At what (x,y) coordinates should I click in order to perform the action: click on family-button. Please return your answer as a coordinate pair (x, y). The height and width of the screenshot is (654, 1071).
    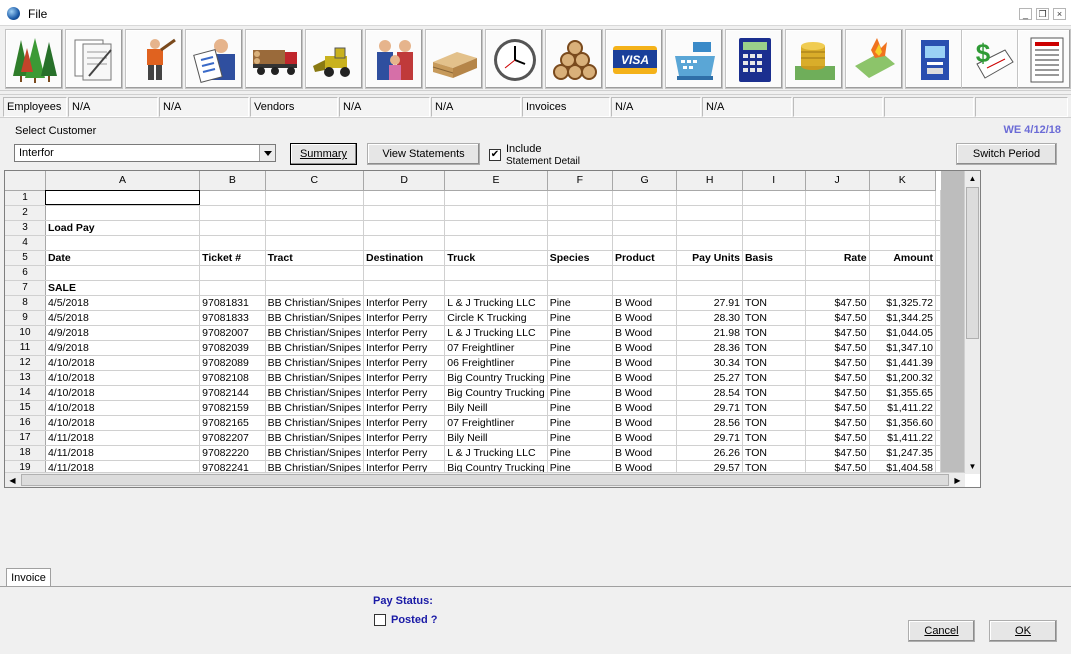
    Looking at the image, I should click on (394, 59).